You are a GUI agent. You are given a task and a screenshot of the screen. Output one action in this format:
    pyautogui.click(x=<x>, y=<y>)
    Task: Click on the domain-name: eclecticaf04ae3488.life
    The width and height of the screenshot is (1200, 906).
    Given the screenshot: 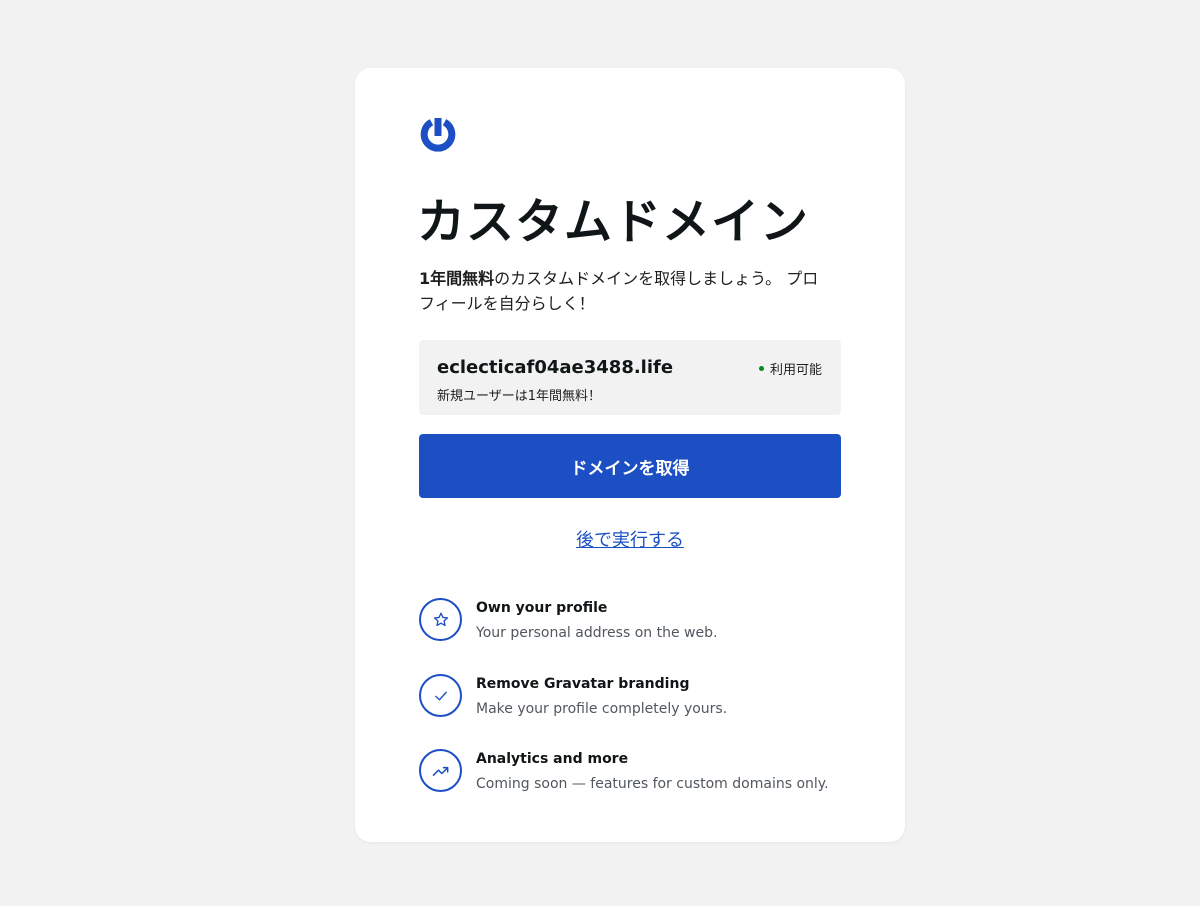 What is the action you would take?
    pyautogui.click(x=555, y=367)
    